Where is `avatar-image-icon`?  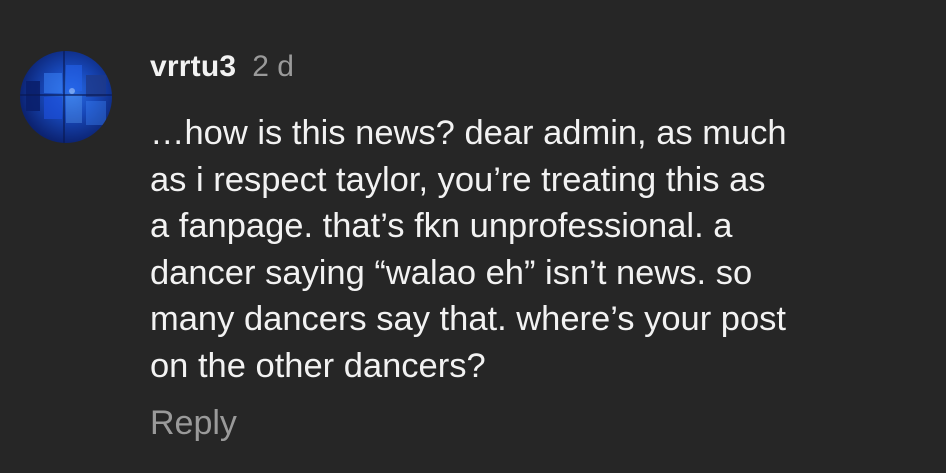
avatar-image-icon is located at coordinates (66, 97).